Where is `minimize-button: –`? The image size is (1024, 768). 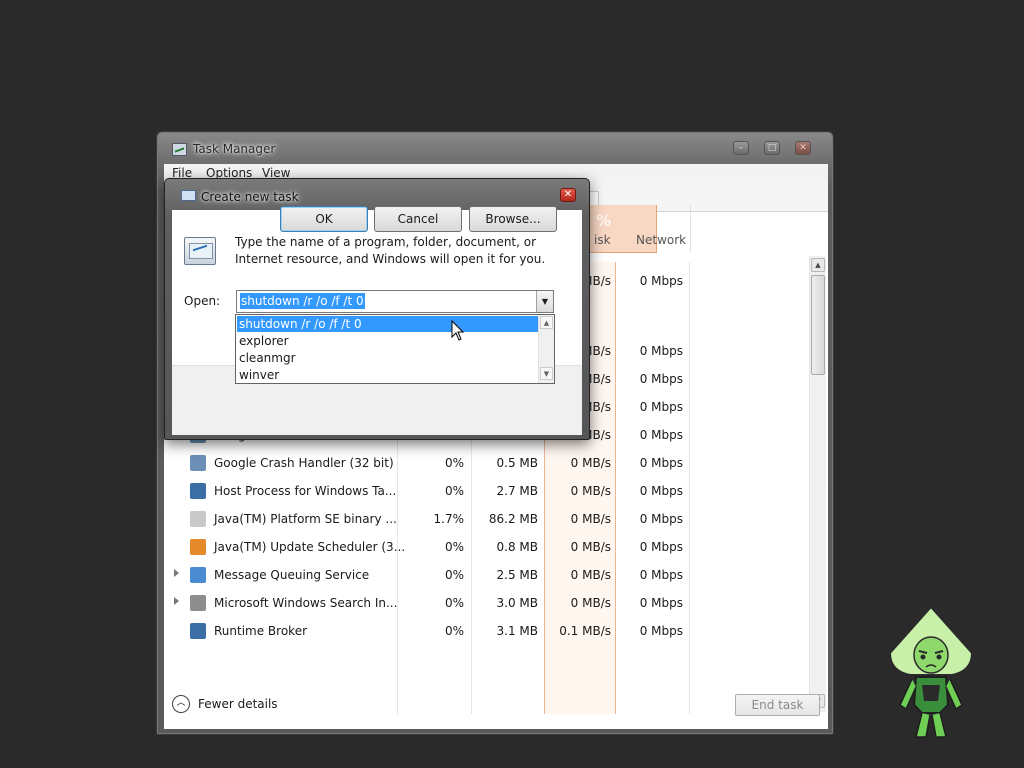 minimize-button: – is located at coordinates (741, 148).